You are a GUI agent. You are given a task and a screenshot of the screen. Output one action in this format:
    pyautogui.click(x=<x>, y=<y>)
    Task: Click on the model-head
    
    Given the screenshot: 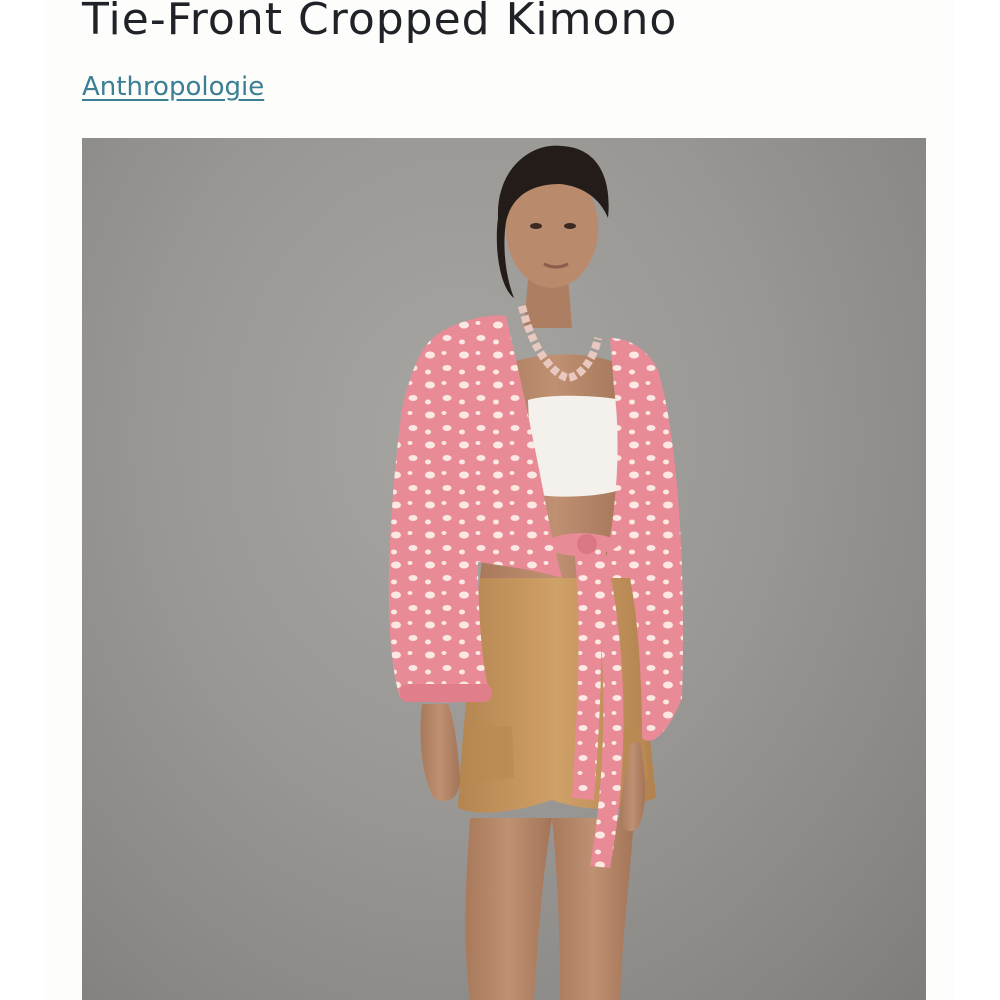 What is the action you would take?
    pyautogui.click(x=552, y=221)
    